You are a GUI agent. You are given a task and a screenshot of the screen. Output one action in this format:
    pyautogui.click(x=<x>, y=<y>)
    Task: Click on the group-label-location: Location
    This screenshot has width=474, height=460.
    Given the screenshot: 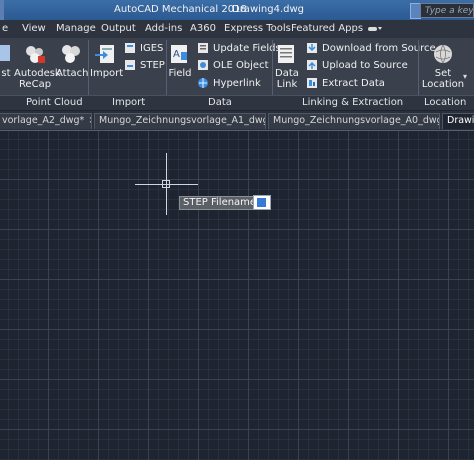 What is the action you would take?
    pyautogui.click(x=445, y=102)
    